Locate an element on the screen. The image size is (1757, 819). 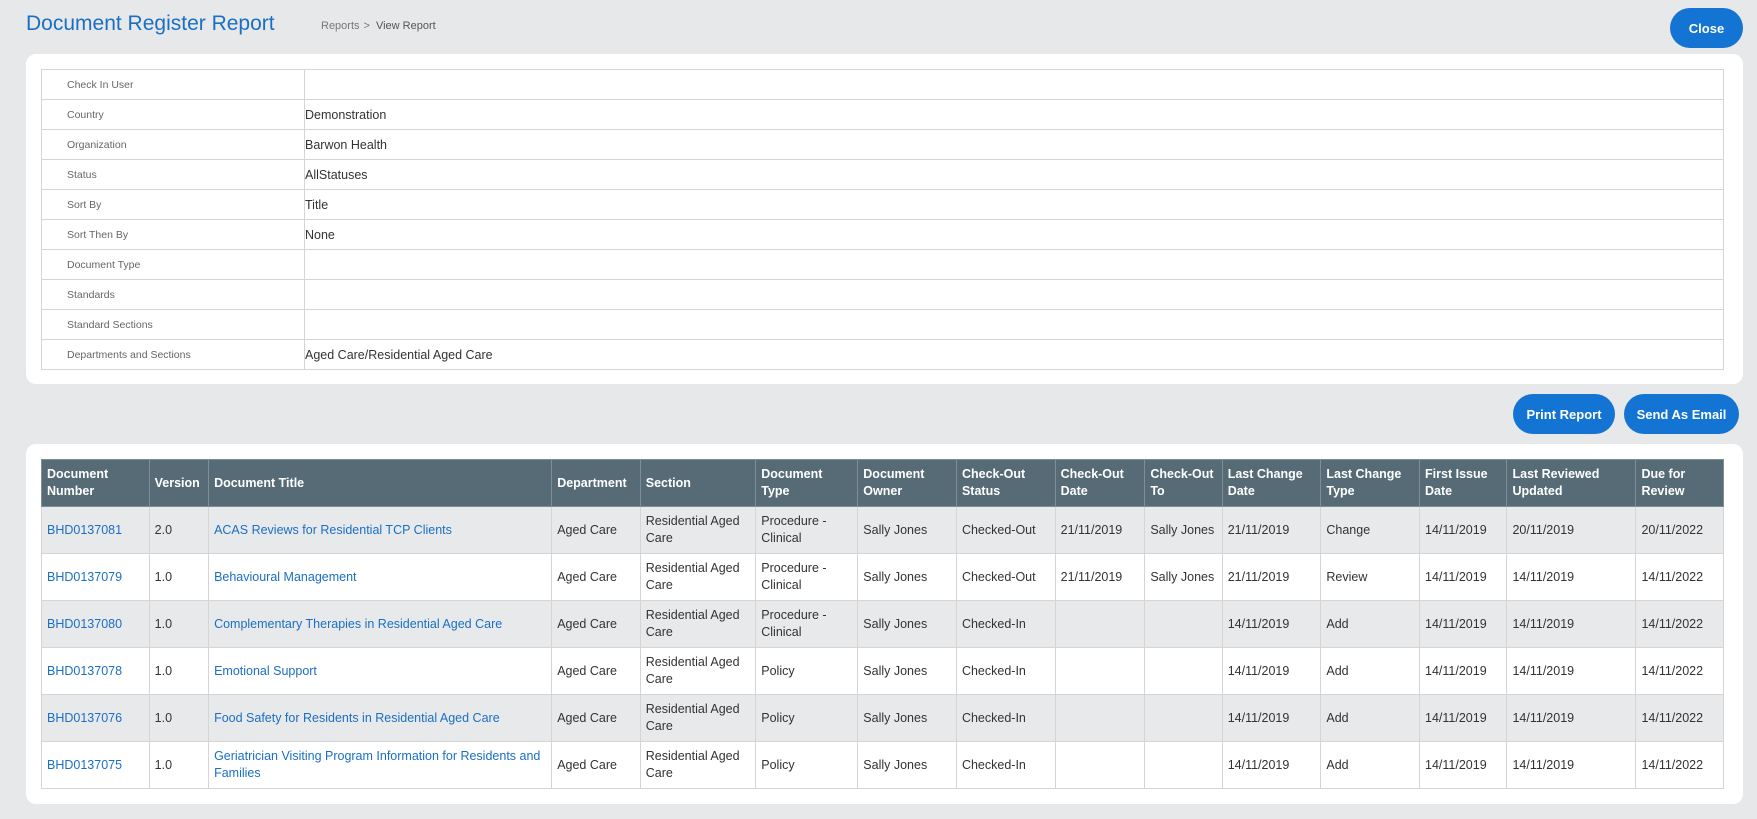
criteria-label: Check In User is located at coordinates (173, 84).